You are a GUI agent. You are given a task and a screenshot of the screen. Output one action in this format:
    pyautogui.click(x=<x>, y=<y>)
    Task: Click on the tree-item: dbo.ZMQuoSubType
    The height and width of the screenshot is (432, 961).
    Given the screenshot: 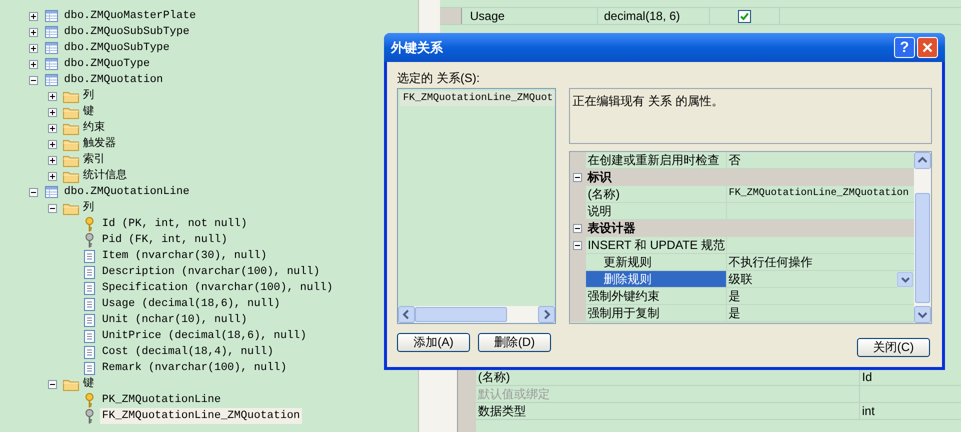 What is the action you would take?
    pyautogui.click(x=117, y=48)
    